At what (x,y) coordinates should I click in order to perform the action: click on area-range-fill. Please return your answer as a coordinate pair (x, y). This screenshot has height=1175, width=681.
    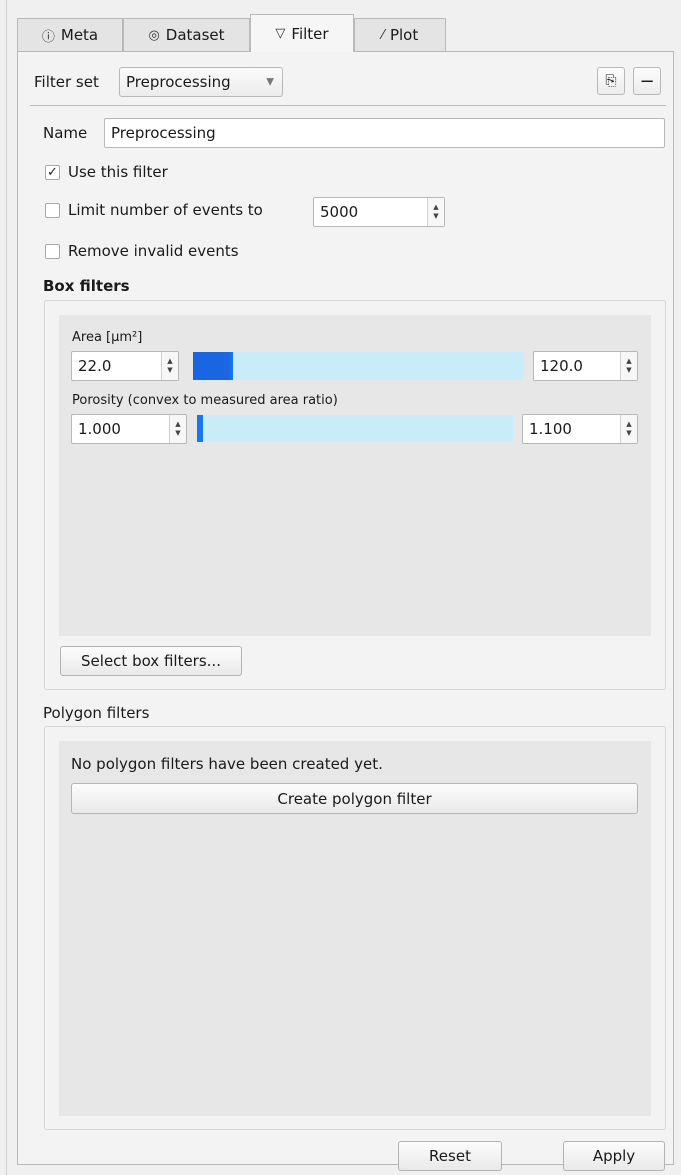
    Looking at the image, I should click on (213, 366).